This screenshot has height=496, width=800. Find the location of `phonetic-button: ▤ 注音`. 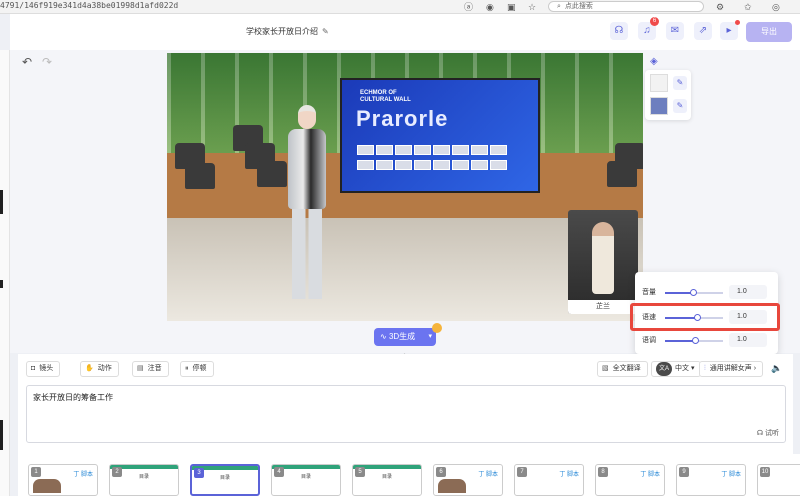

phonetic-button: ▤ 注音 is located at coordinates (150, 369).